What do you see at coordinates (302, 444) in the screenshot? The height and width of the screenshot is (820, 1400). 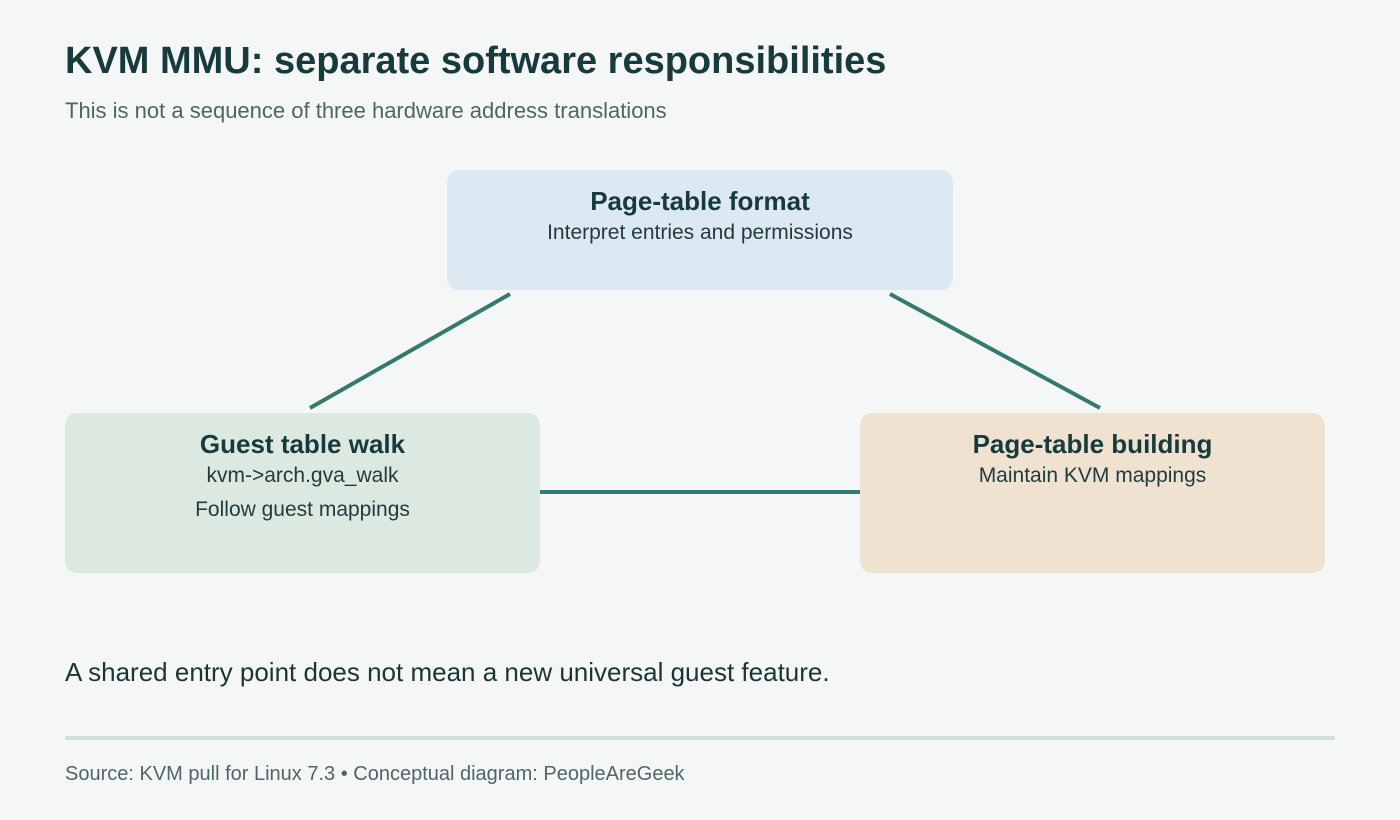 I see `node-title: Guest table walk` at bounding box center [302, 444].